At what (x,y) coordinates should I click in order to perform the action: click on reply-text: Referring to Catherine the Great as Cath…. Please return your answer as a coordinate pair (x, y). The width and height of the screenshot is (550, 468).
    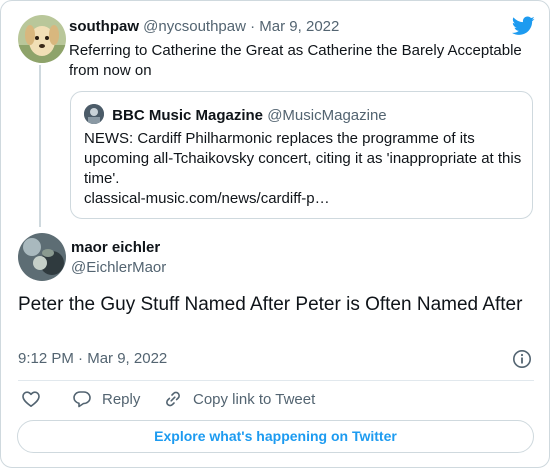
    Looking at the image, I should click on (295, 60).